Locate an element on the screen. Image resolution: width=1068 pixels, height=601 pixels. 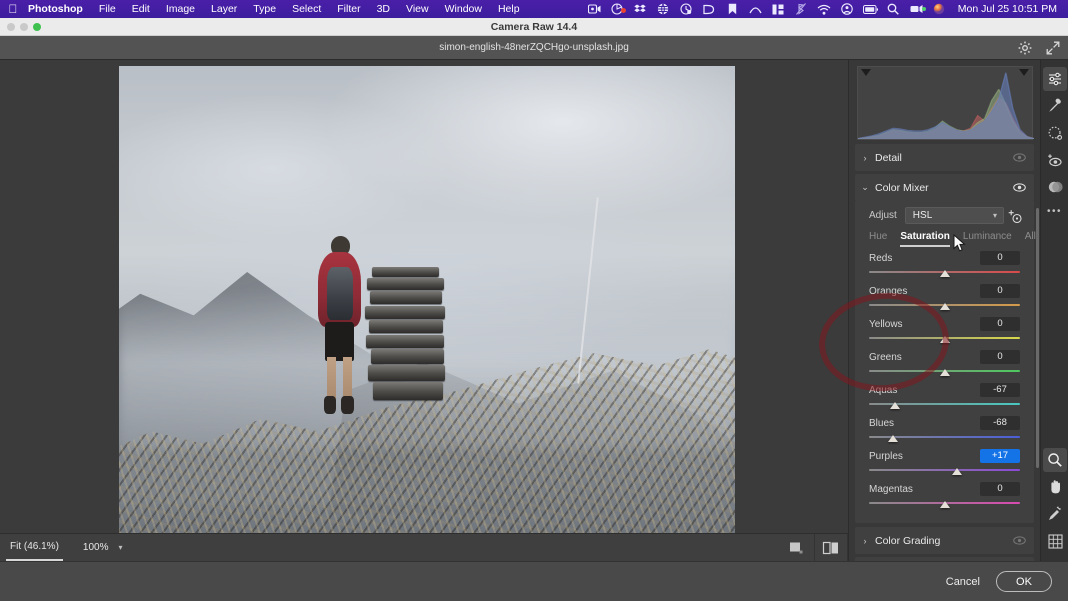
zoom-fit-tab: Fit (46.1%) is located at coordinates (34, 547).